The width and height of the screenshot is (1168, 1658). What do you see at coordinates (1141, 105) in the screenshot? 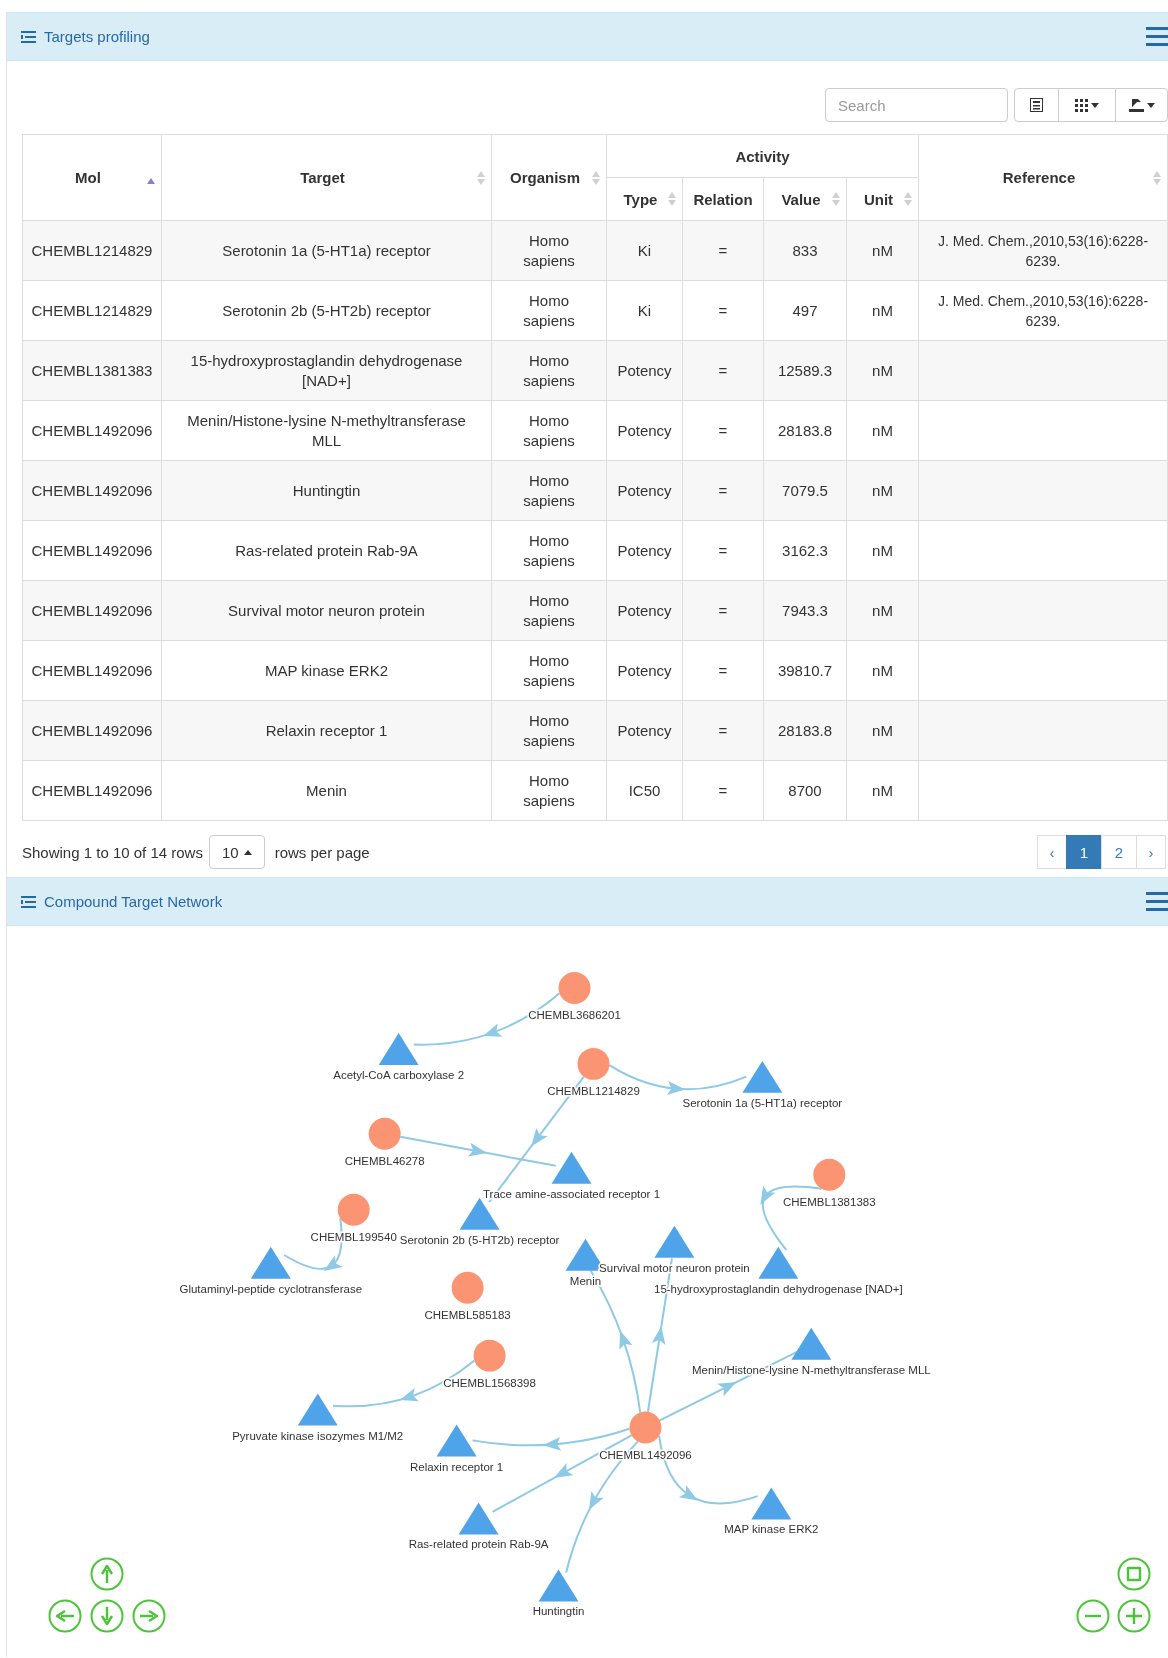
I see `export-button` at bounding box center [1141, 105].